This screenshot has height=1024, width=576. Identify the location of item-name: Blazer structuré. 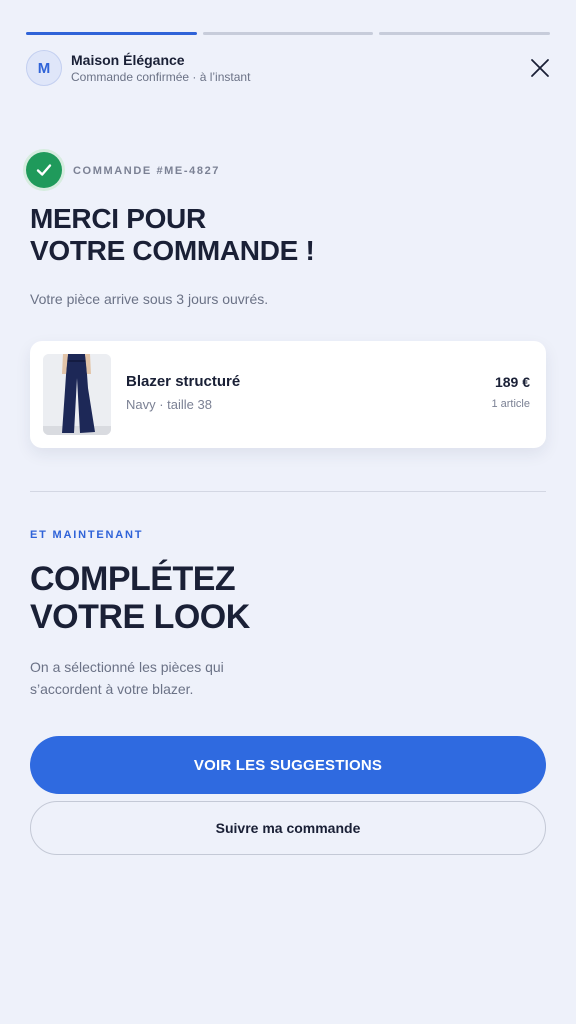
(183, 381).